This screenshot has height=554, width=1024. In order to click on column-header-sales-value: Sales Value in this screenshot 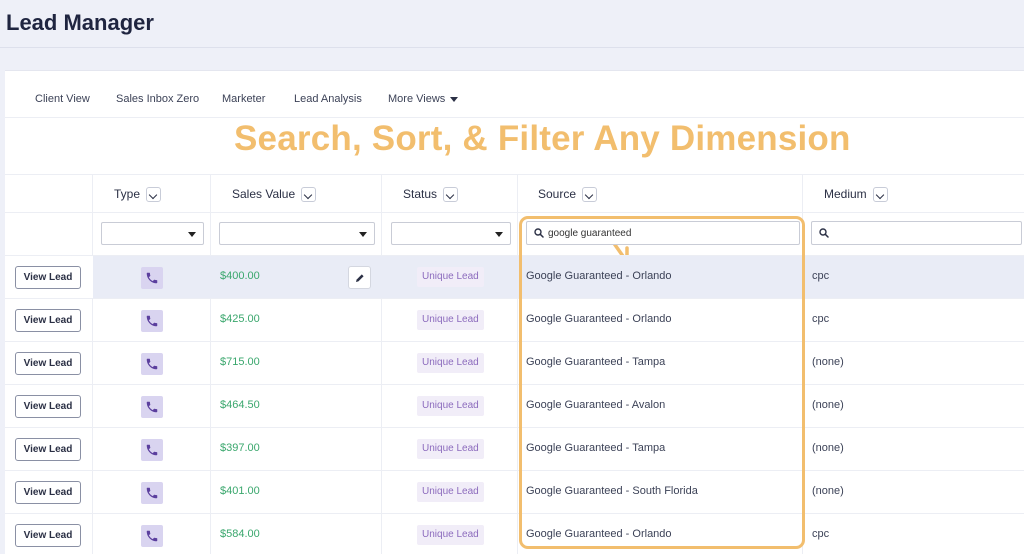, I will do `click(274, 195)`.